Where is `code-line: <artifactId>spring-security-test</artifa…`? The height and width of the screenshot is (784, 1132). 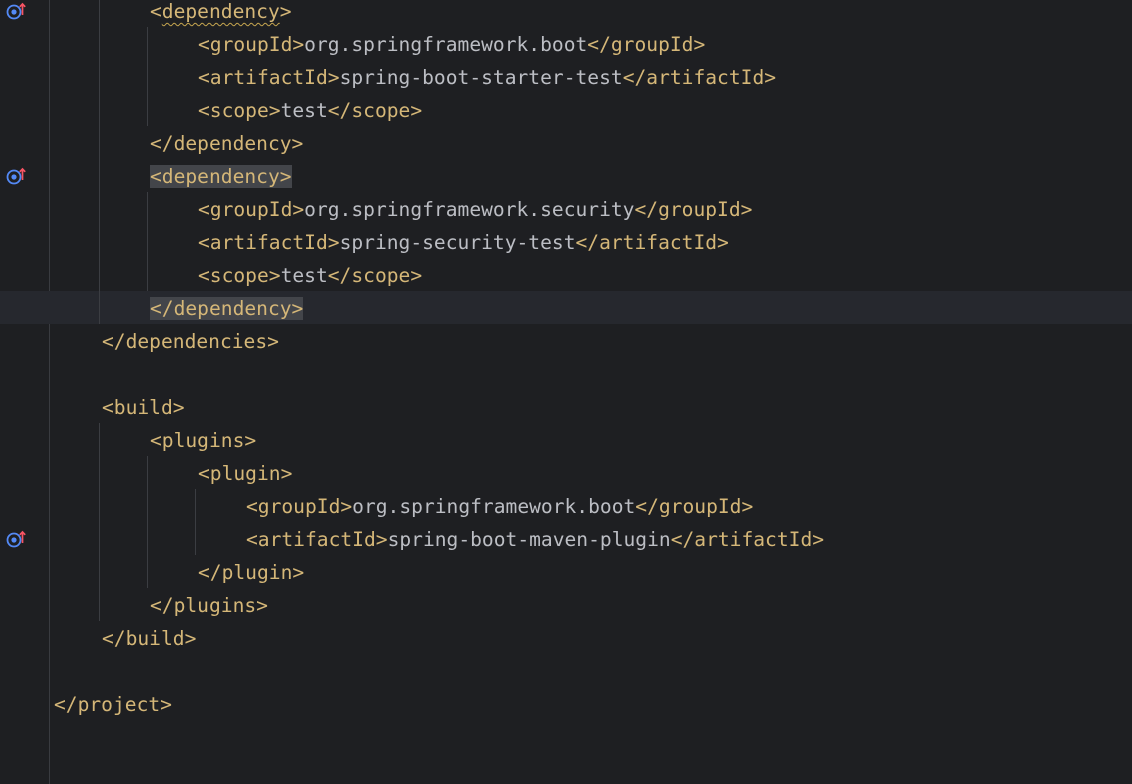
code-line: <artifactId>spring-security-test</artifa… is located at coordinates (463, 242).